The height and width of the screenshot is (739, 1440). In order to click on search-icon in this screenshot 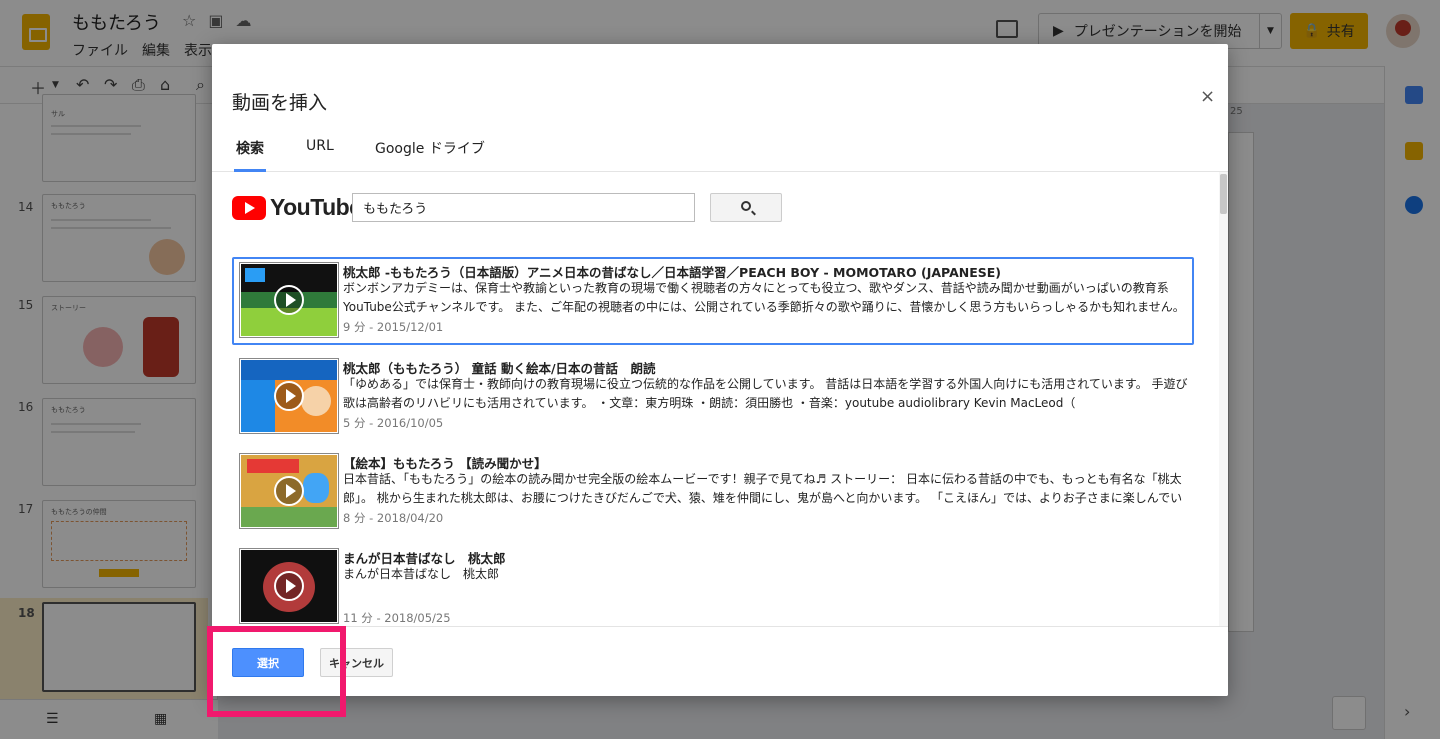, I will do `click(746, 206)`.